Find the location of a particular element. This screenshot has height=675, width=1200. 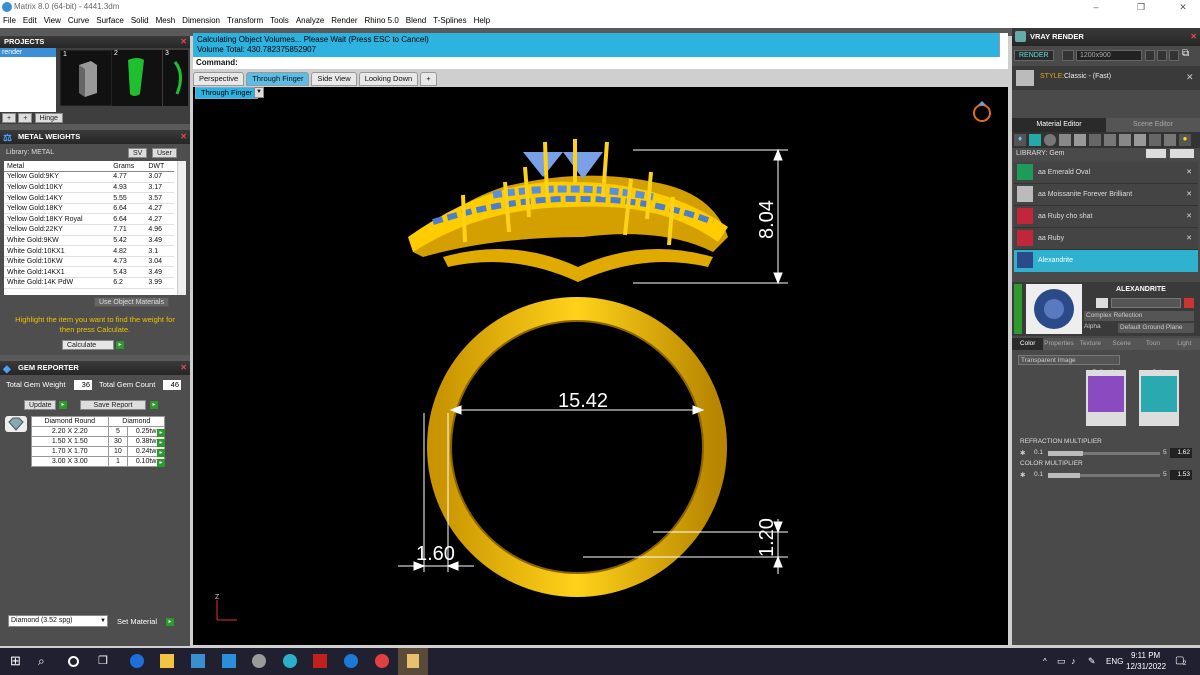

chrome-icon is located at coordinates (382, 661).